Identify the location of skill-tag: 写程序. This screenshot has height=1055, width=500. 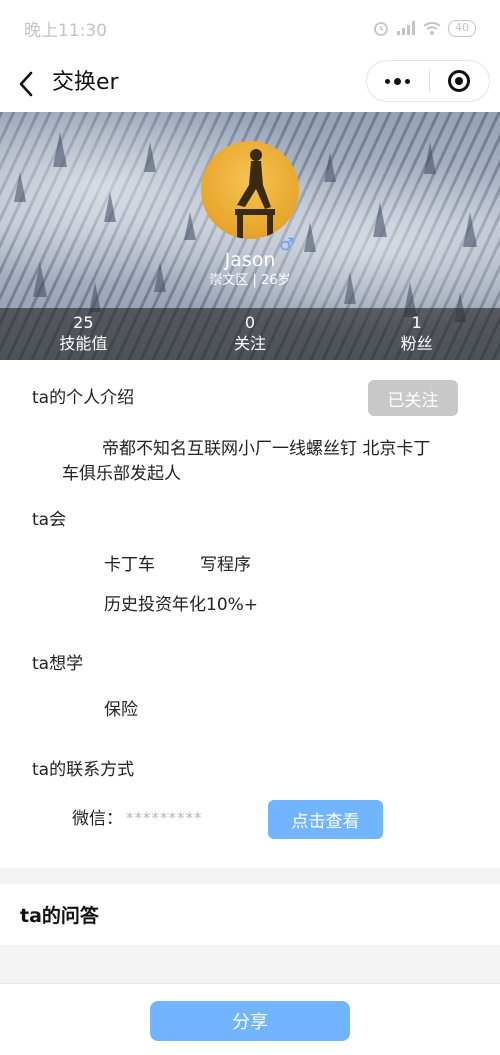
(225, 565).